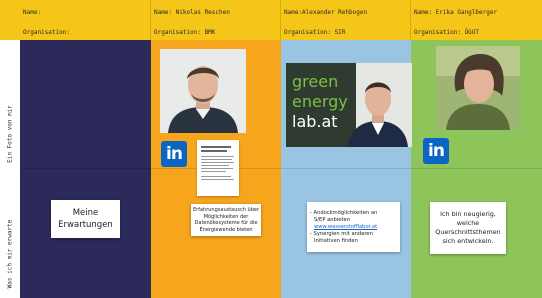 This screenshot has width=542, height=298. I want to click on portrait-erika-image, so click(478, 88).